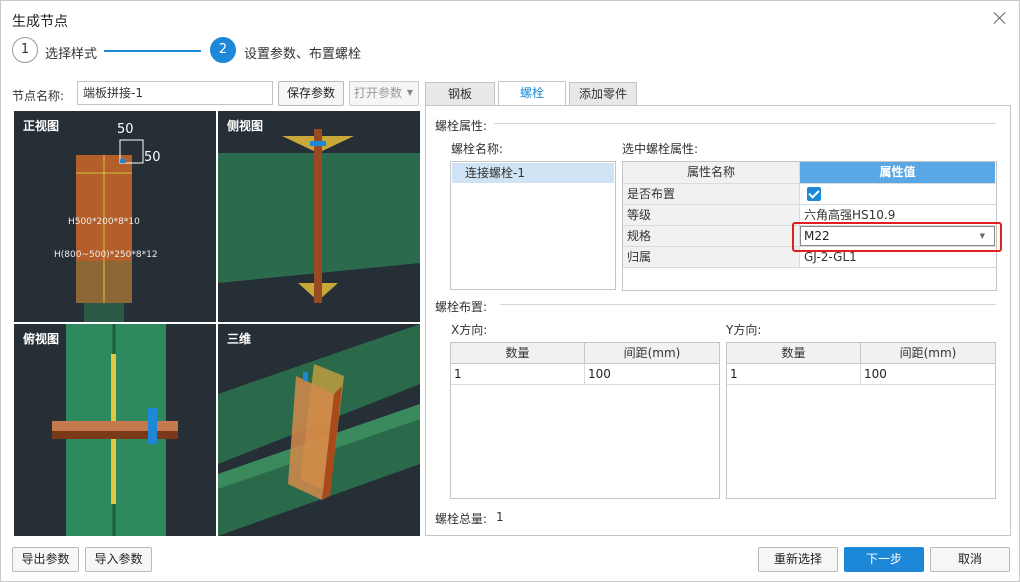 The width and height of the screenshot is (1020, 582). I want to click on open-params-button: 打开参数 ▼, so click(384, 93).